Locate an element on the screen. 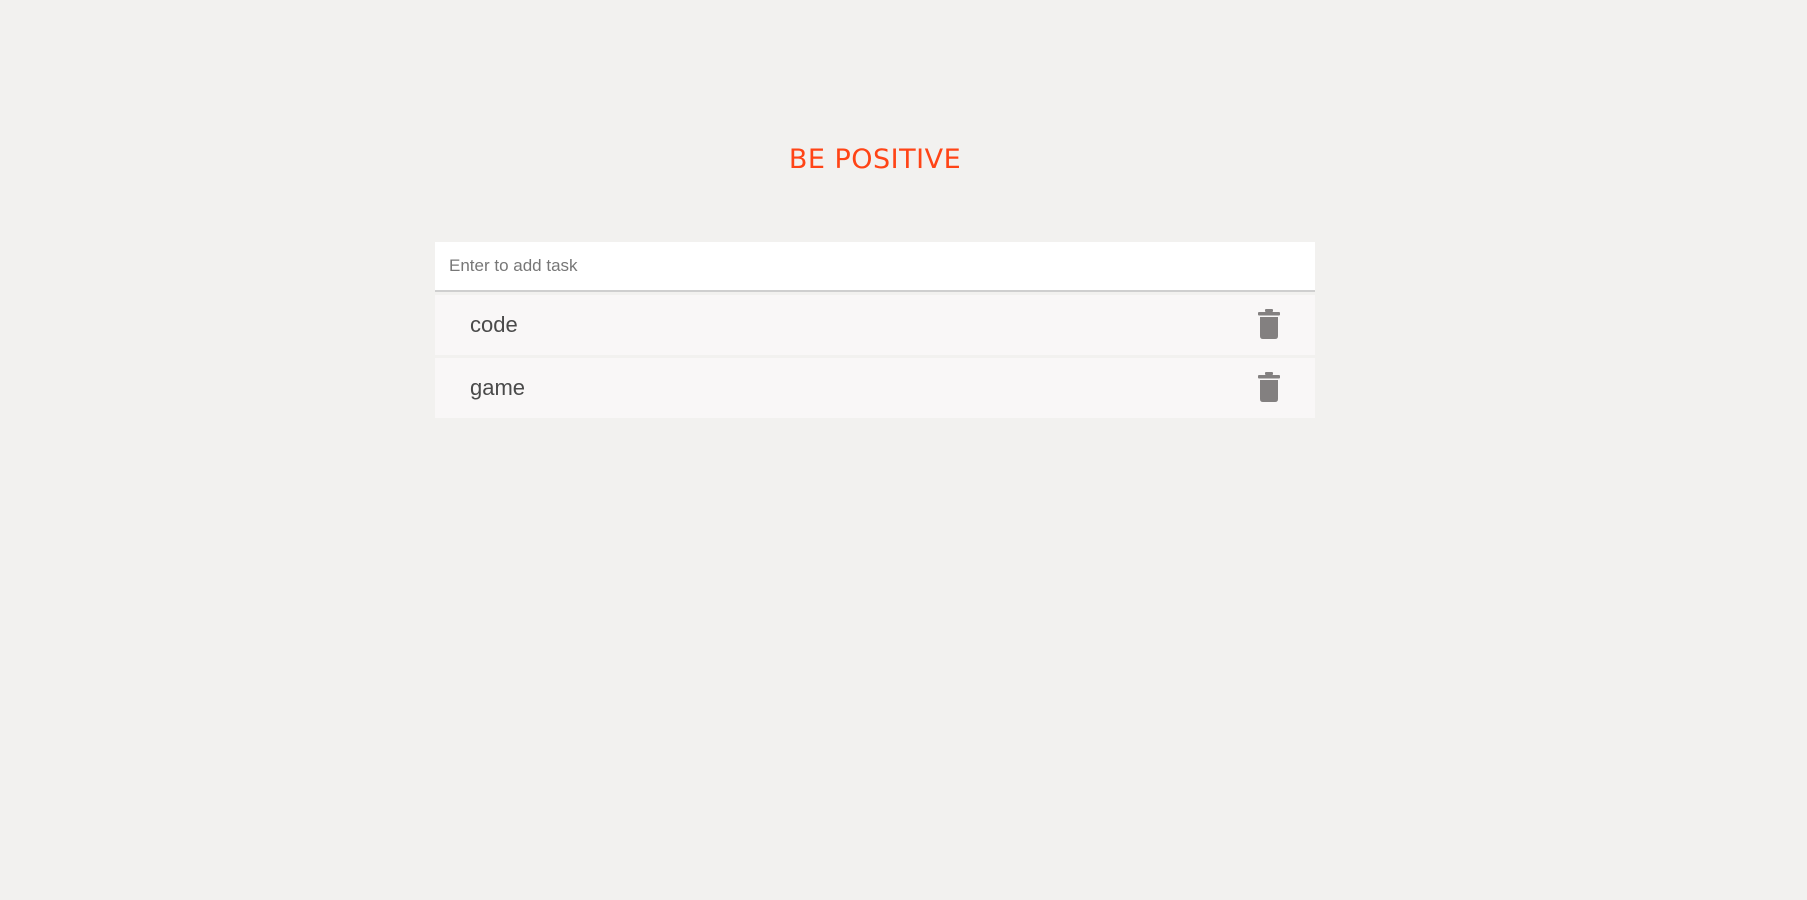 This screenshot has width=1807, height=900. page-title: BE POSITIVE is located at coordinates (875, 159).